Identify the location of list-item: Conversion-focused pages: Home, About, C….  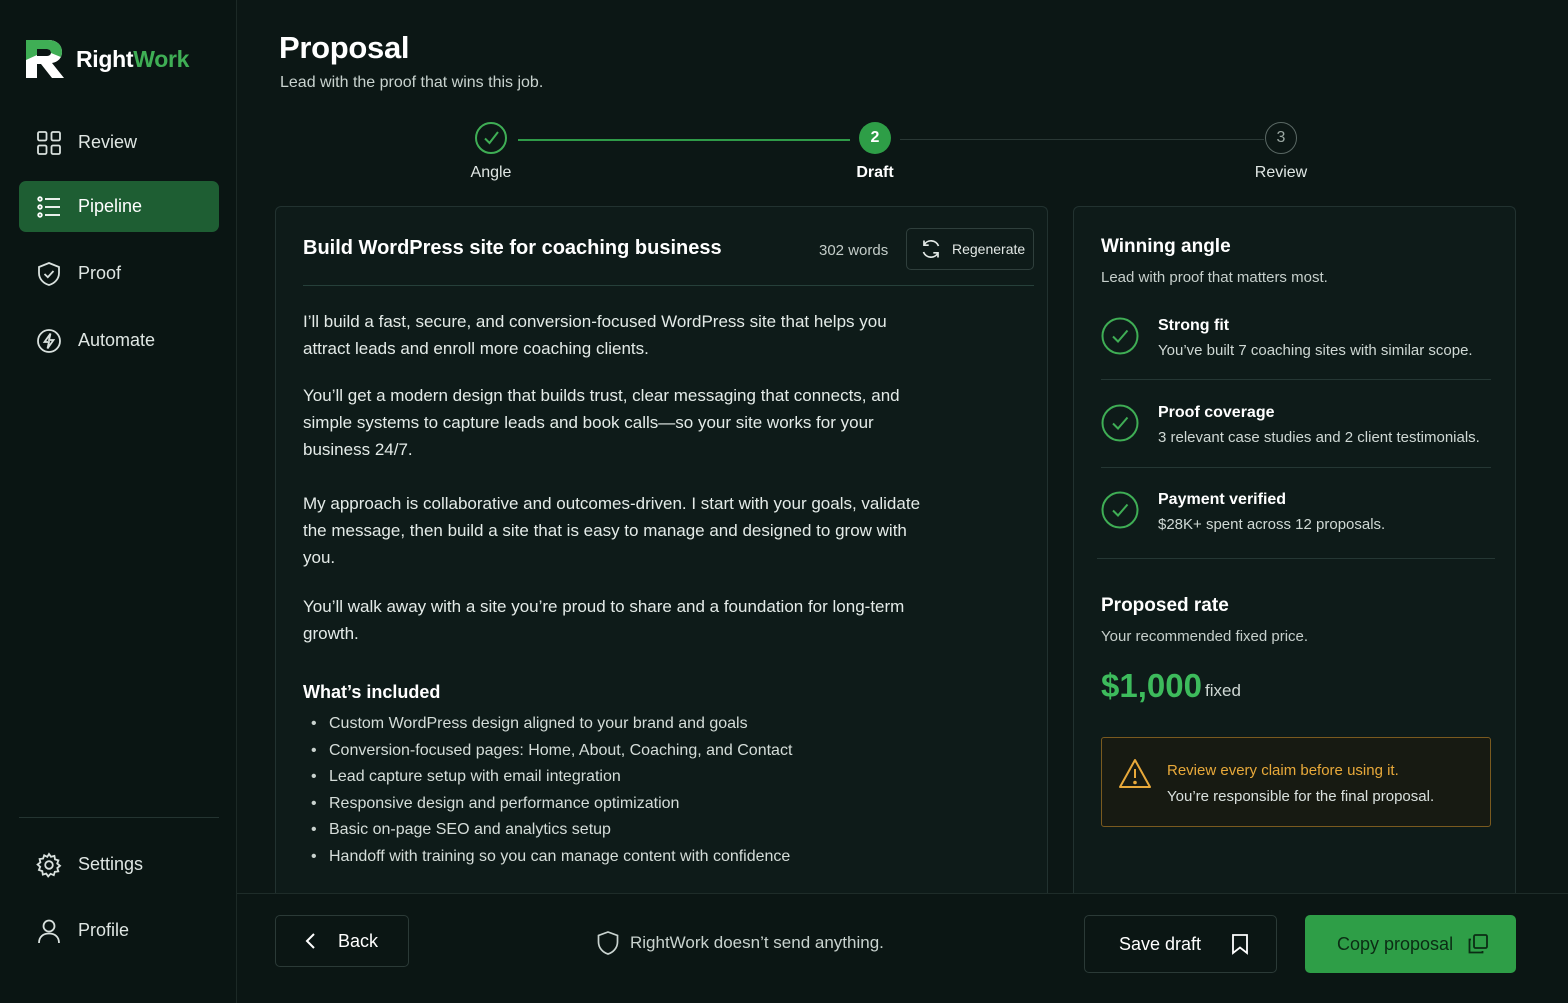
(547, 751).